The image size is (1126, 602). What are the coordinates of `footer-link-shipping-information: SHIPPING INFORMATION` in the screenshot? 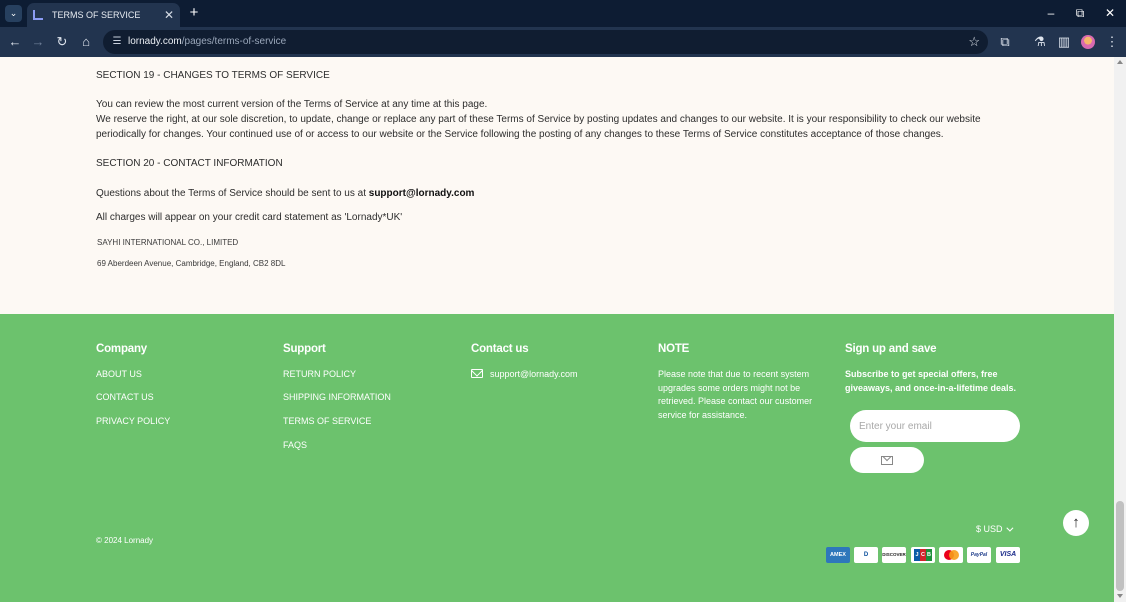 It's located at (337, 397).